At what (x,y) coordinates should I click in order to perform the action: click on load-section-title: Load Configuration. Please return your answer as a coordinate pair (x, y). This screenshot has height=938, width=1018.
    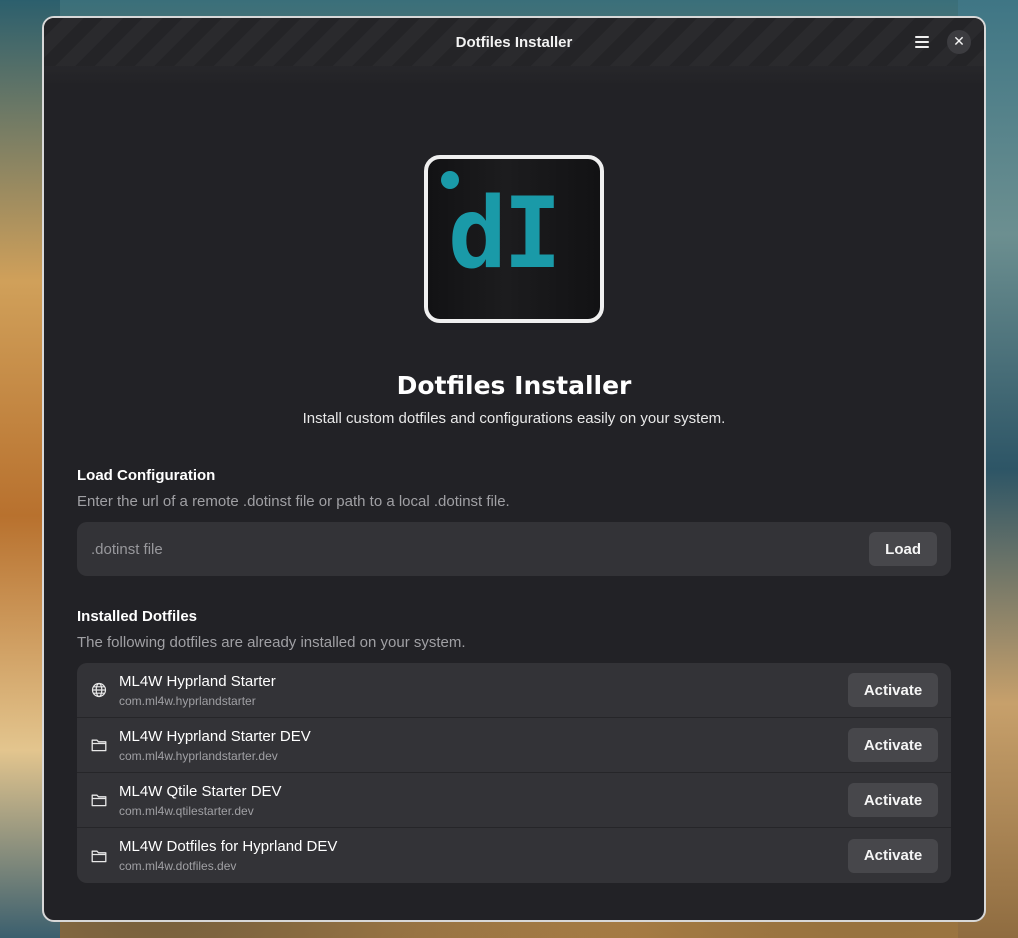
    Looking at the image, I should click on (146, 475).